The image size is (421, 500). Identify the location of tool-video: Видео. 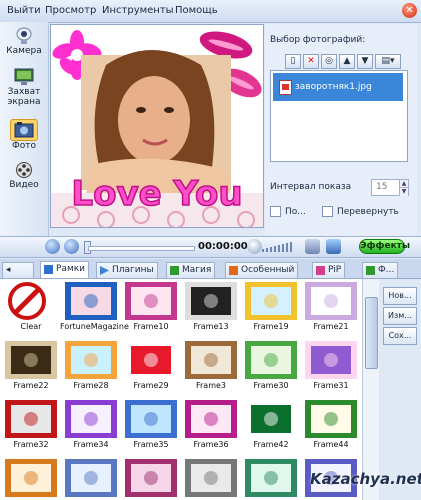
(24, 175).